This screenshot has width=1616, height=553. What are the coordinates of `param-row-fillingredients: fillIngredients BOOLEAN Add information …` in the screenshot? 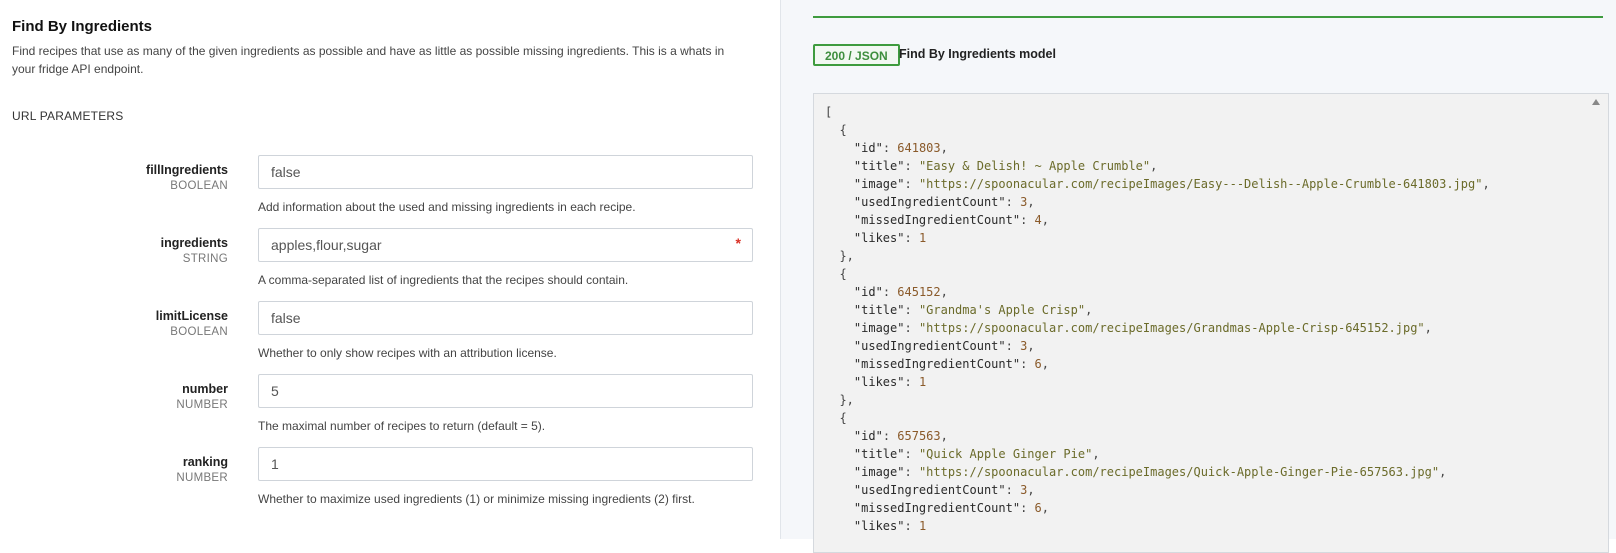 It's located at (380, 188).